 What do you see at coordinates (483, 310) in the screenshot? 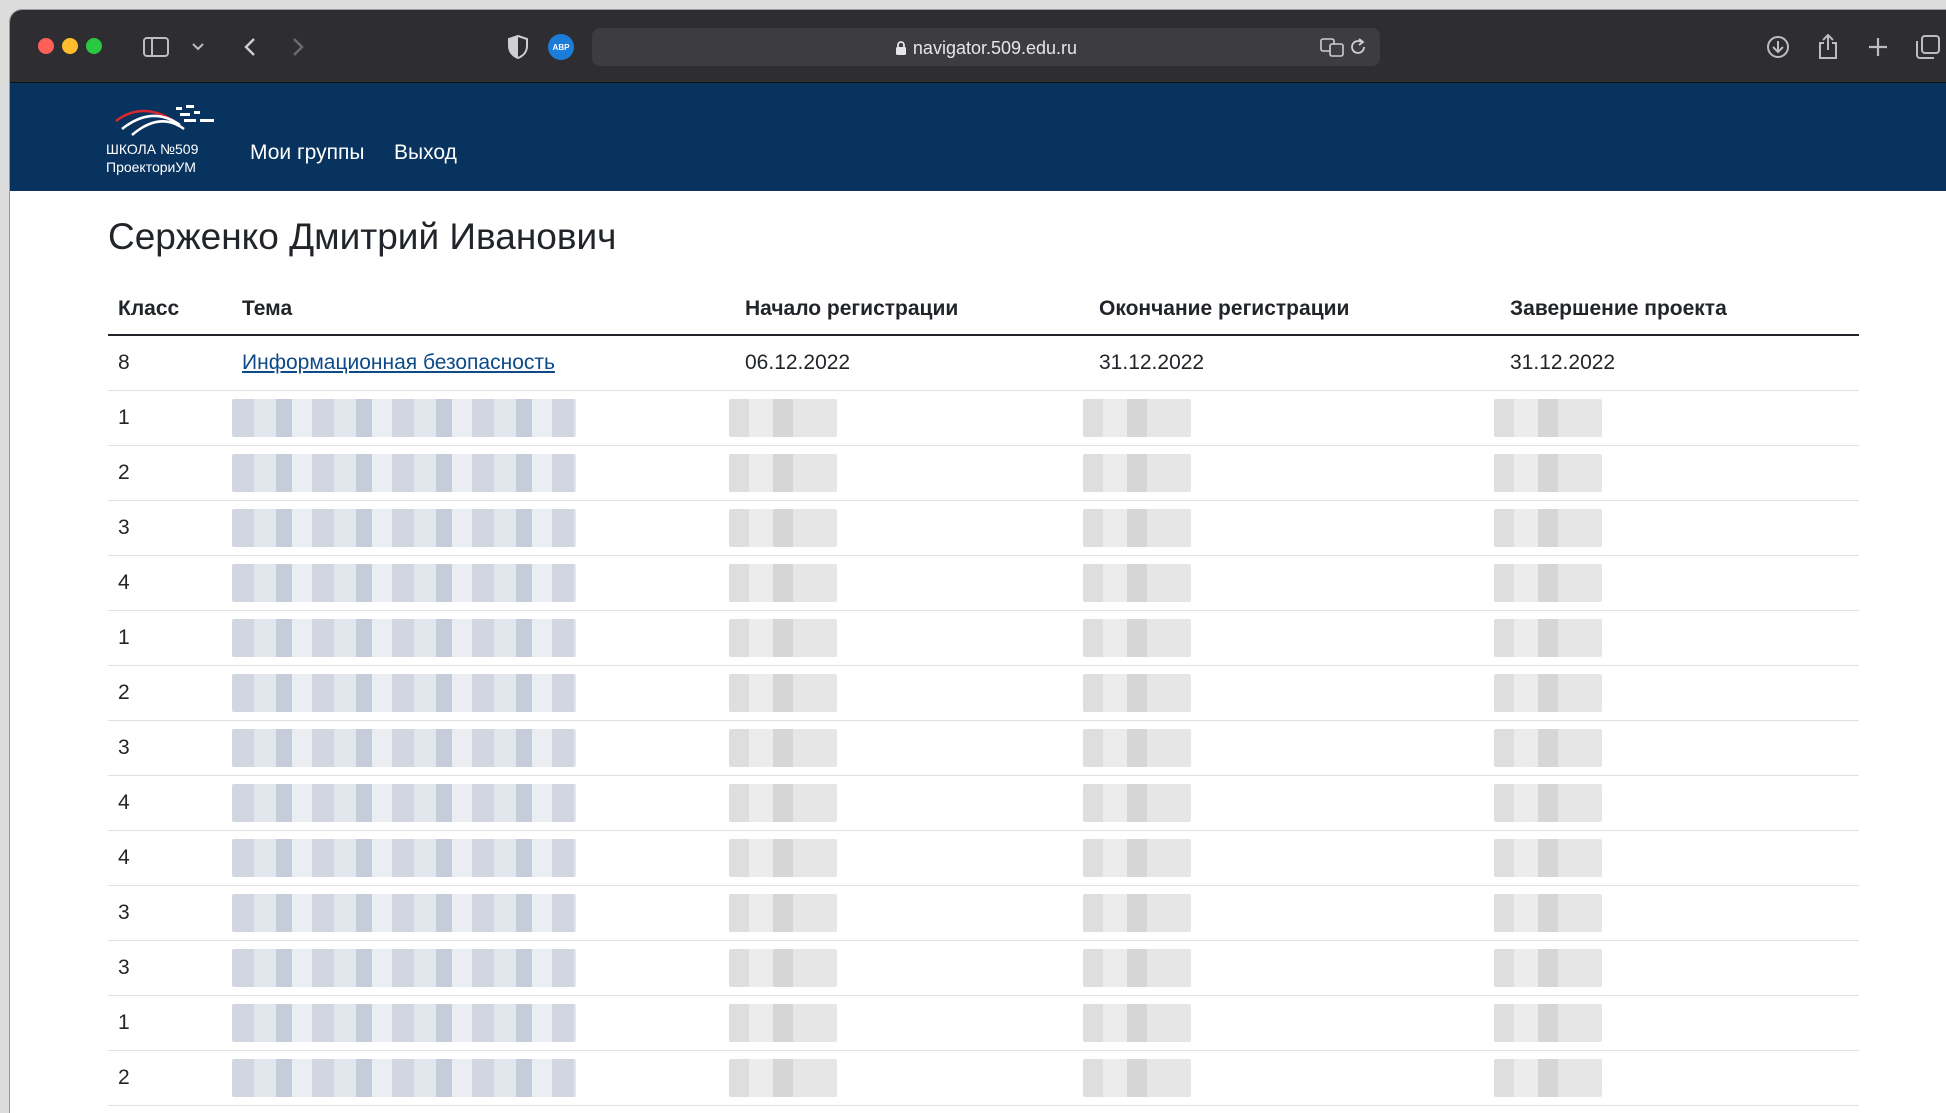
I see `column-header-topic: Тема` at bounding box center [483, 310].